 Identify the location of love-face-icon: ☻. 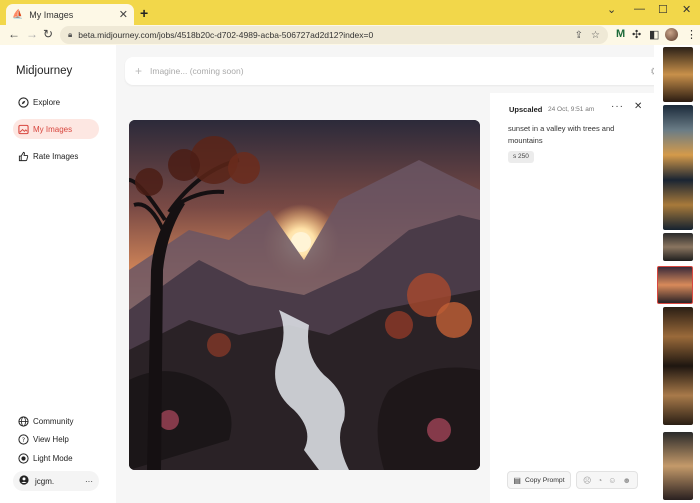
(627, 480).